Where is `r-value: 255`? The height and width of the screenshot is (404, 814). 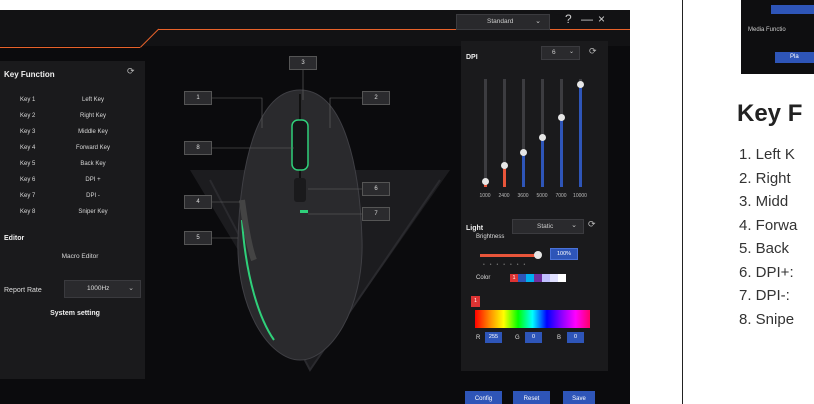 r-value: 255 is located at coordinates (493, 337).